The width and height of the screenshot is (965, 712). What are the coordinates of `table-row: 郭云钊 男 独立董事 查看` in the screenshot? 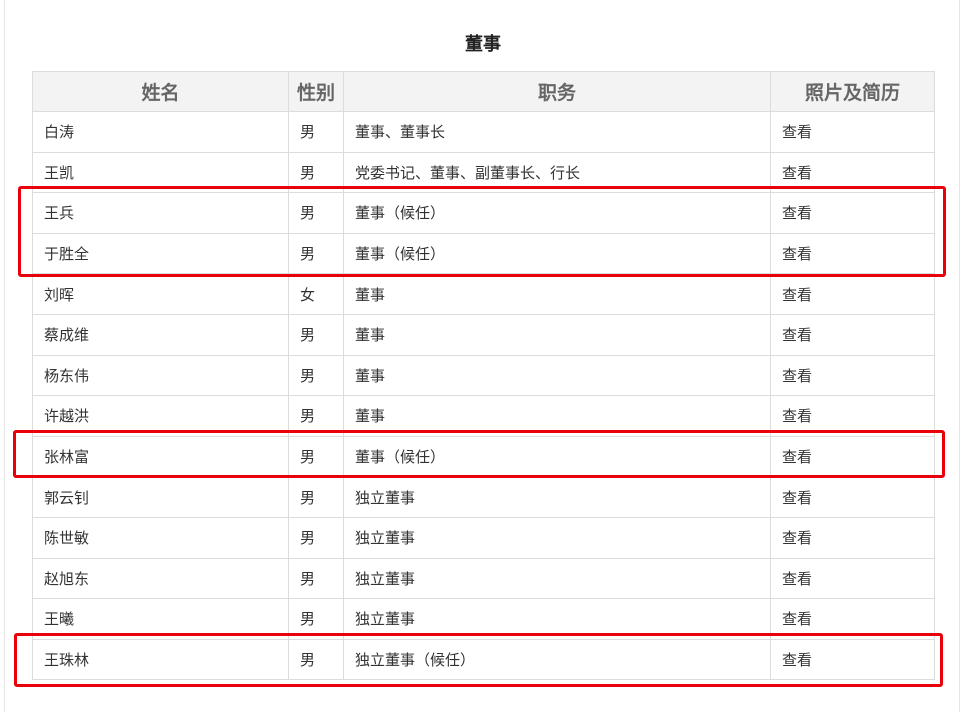 It's located at (483, 497).